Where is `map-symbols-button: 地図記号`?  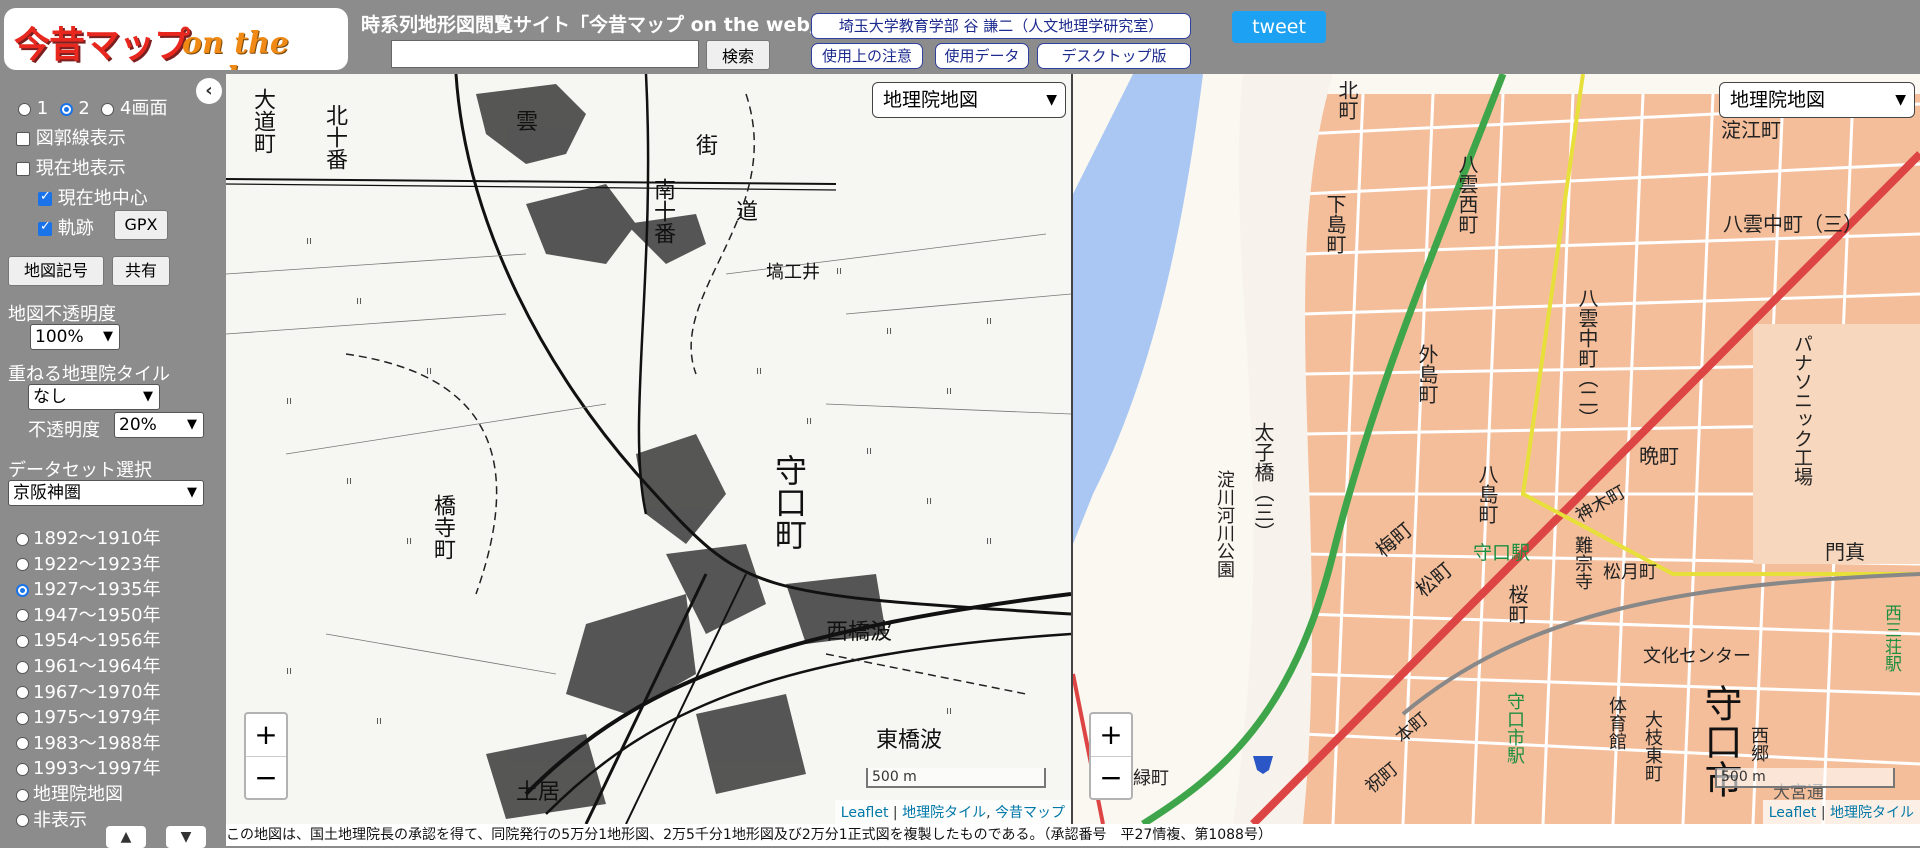
map-symbols-button: 地図記号 is located at coordinates (56, 271).